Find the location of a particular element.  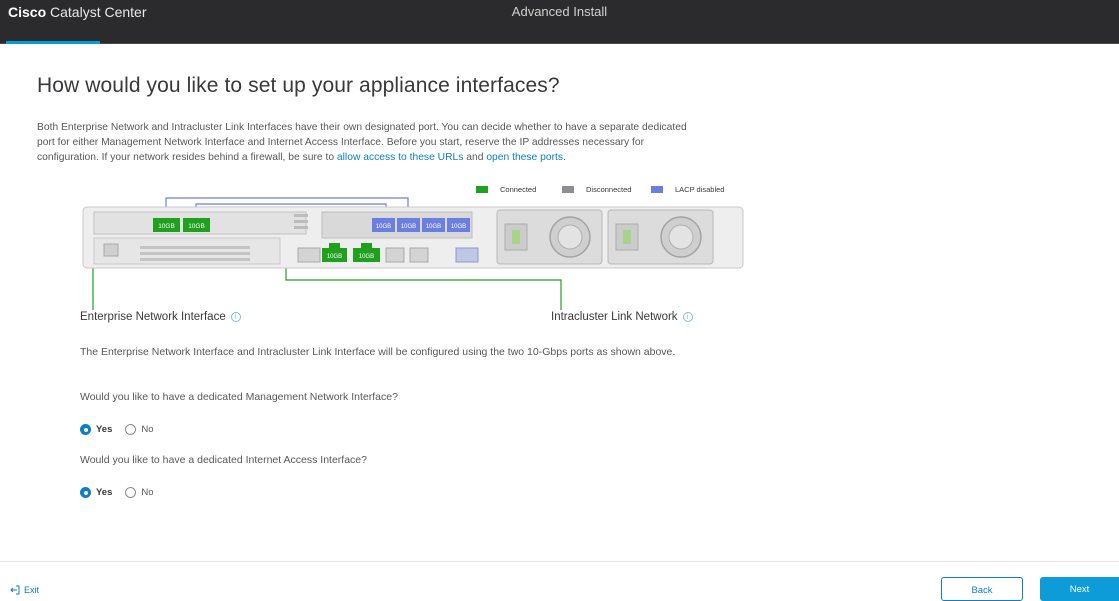

port-intracluster-10gb: 10GB is located at coordinates (196, 225).